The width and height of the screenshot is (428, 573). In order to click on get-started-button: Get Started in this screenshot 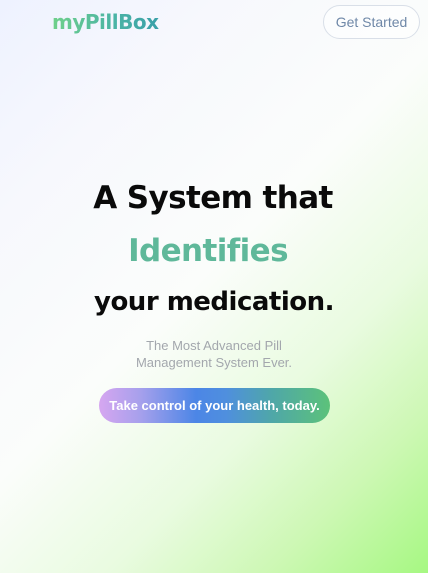, I will do `click(371, 22)`.